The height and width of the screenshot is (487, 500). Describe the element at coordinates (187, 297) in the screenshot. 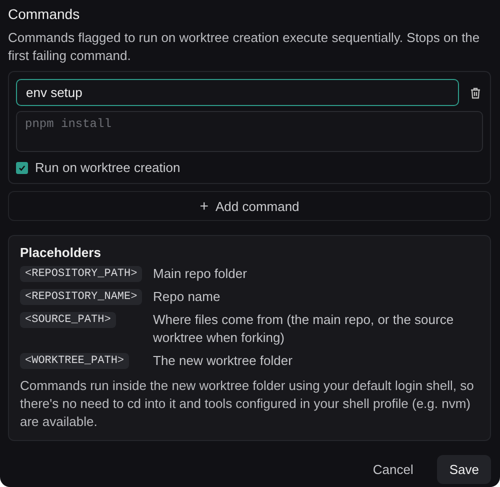

I see `placeholder-description: Repo name` at that location.